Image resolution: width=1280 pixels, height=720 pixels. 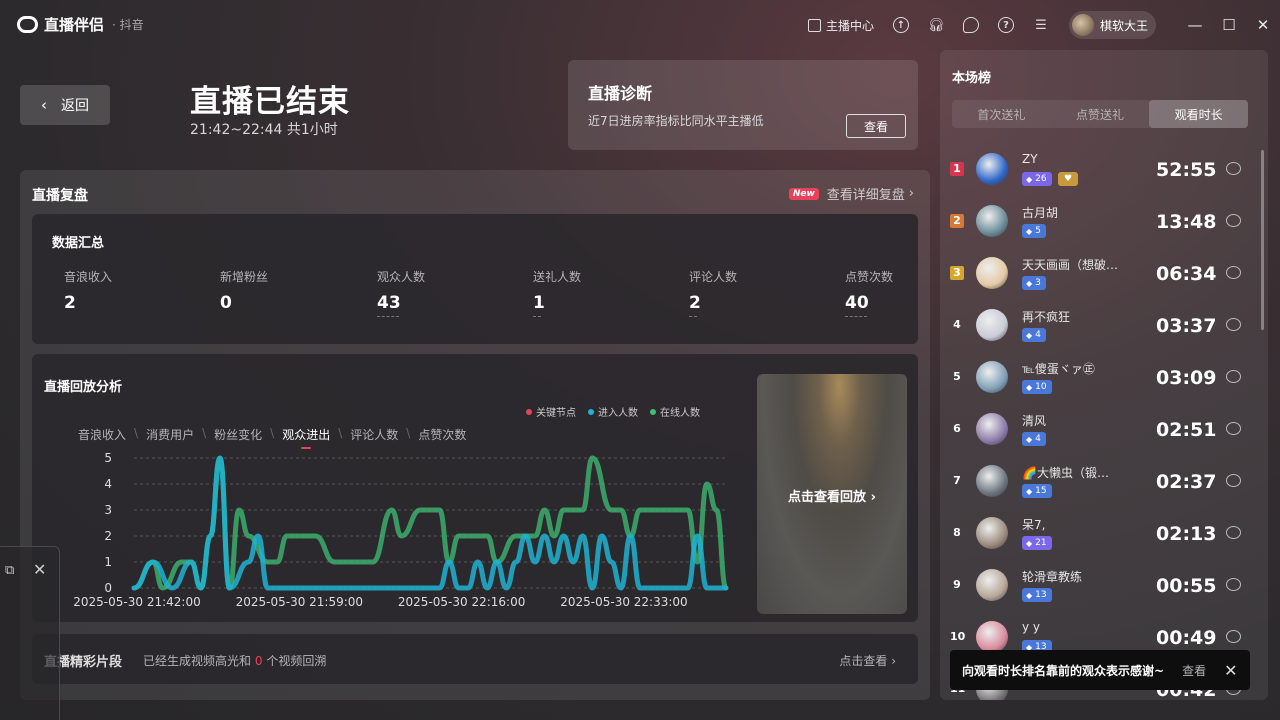 I want to click on y-tick-label: 4, so click(x=108, y=484).